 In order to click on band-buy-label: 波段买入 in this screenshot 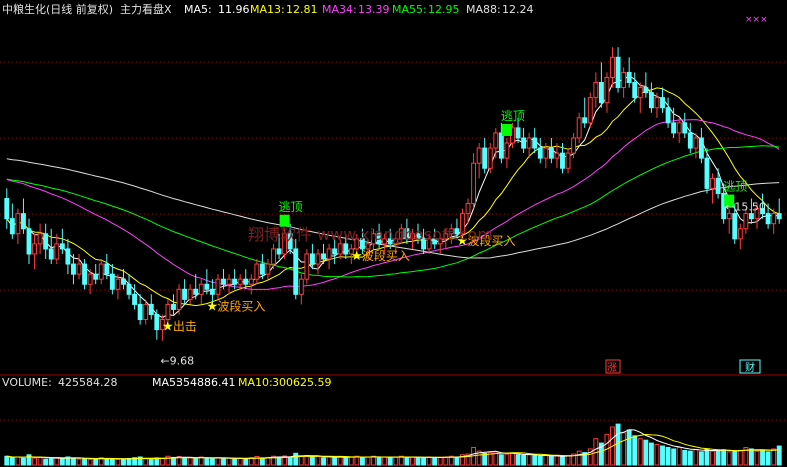, I will do `click(241, 305)`.